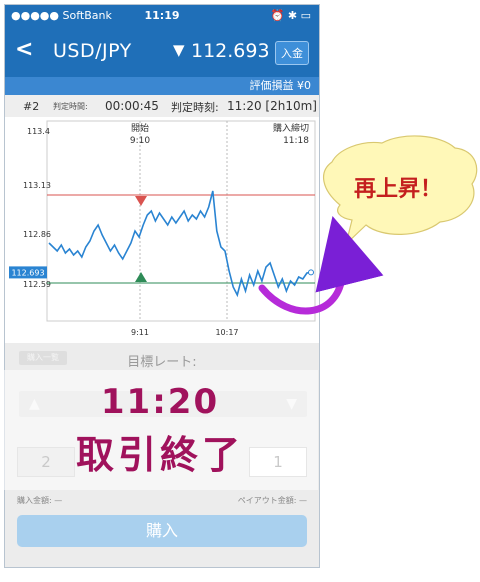 The image size is (480, 582). I want to click on start-time: 9:10, so click(140, 141).